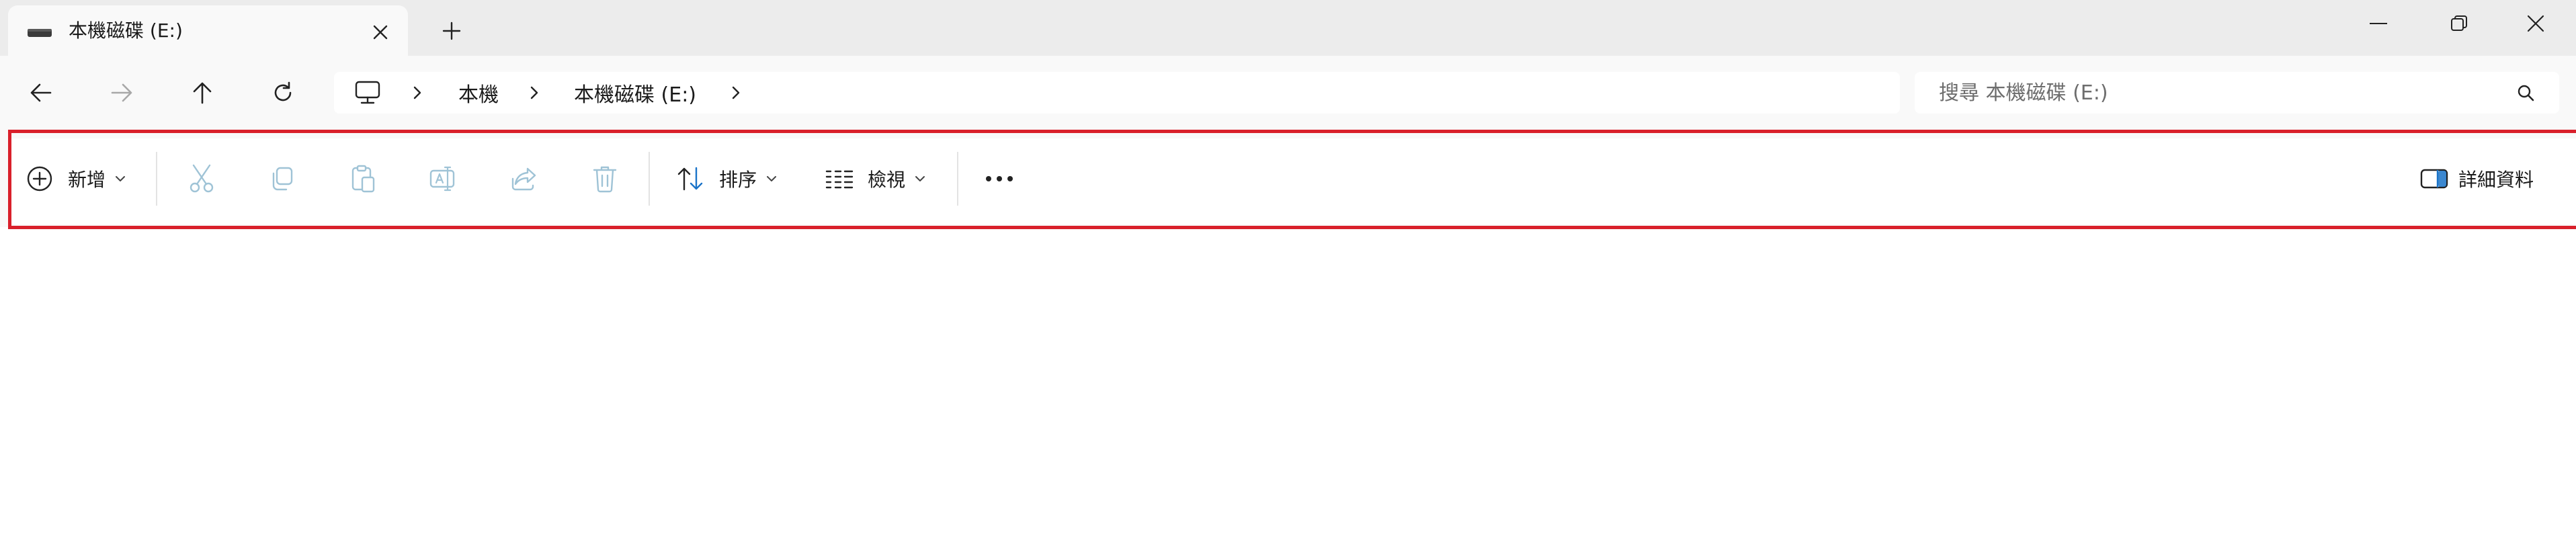  I want to click on details-pane-button: 詳細資料, so click(2476, 179).